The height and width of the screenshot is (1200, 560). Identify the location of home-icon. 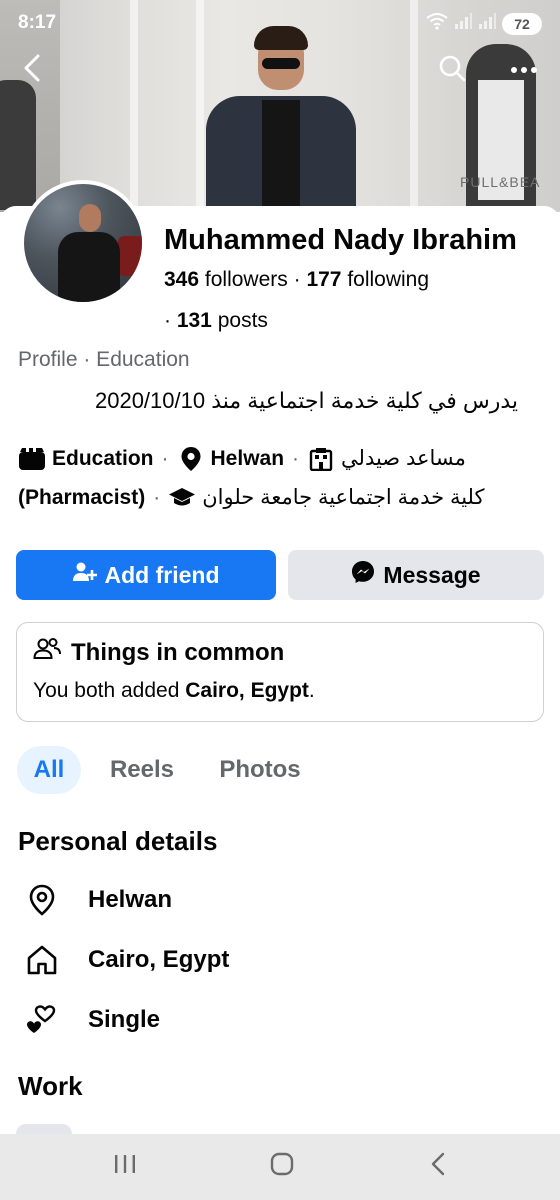
(42, 960).